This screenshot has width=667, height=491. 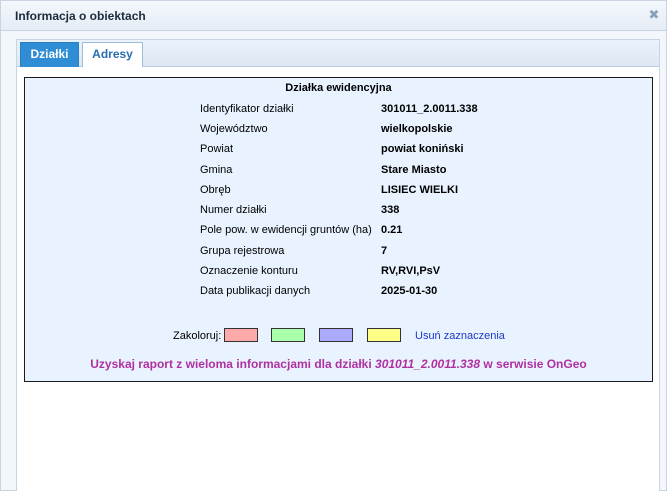 What do you see at coordinates (338, 53) in the screenshot?
I see `tab-bar: Działki Adresy` at bounding box center [338, 53].